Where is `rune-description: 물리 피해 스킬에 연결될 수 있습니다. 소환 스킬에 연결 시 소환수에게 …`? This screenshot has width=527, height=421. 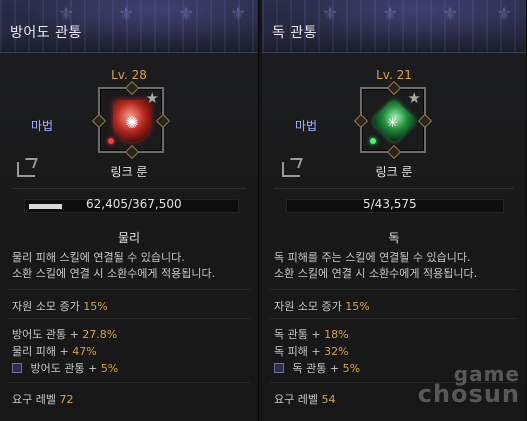 rune-description: 물리 피해 스킬에 연결될 수 있습니다. 소환 스킬에 연결 시 소환수에게 … is located at coordinates (132, 266).